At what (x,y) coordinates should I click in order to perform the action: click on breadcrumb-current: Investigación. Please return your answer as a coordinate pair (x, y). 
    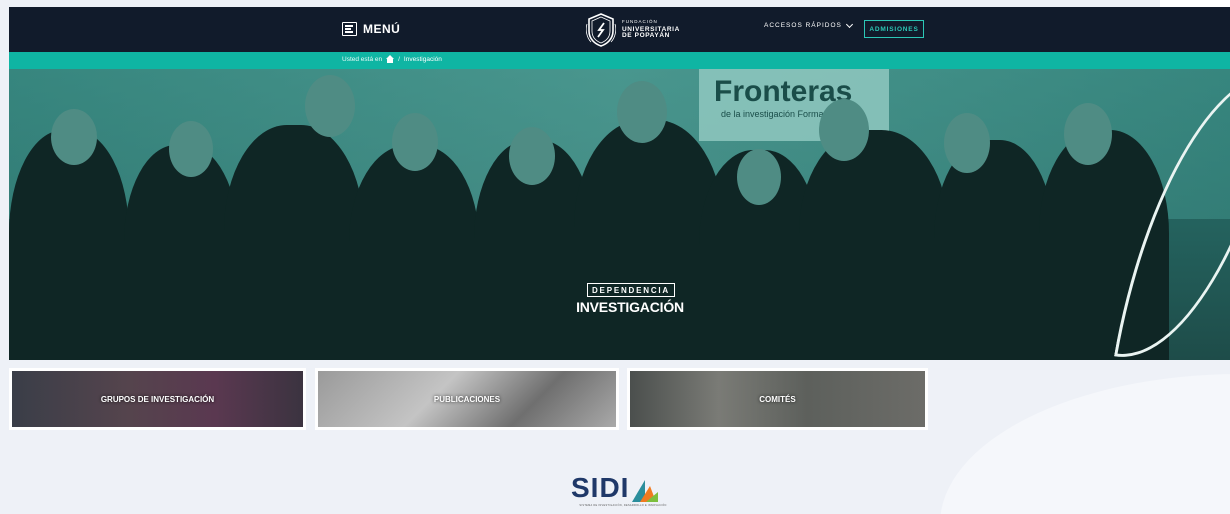
    Looking at the image, I should click on (422, 59).